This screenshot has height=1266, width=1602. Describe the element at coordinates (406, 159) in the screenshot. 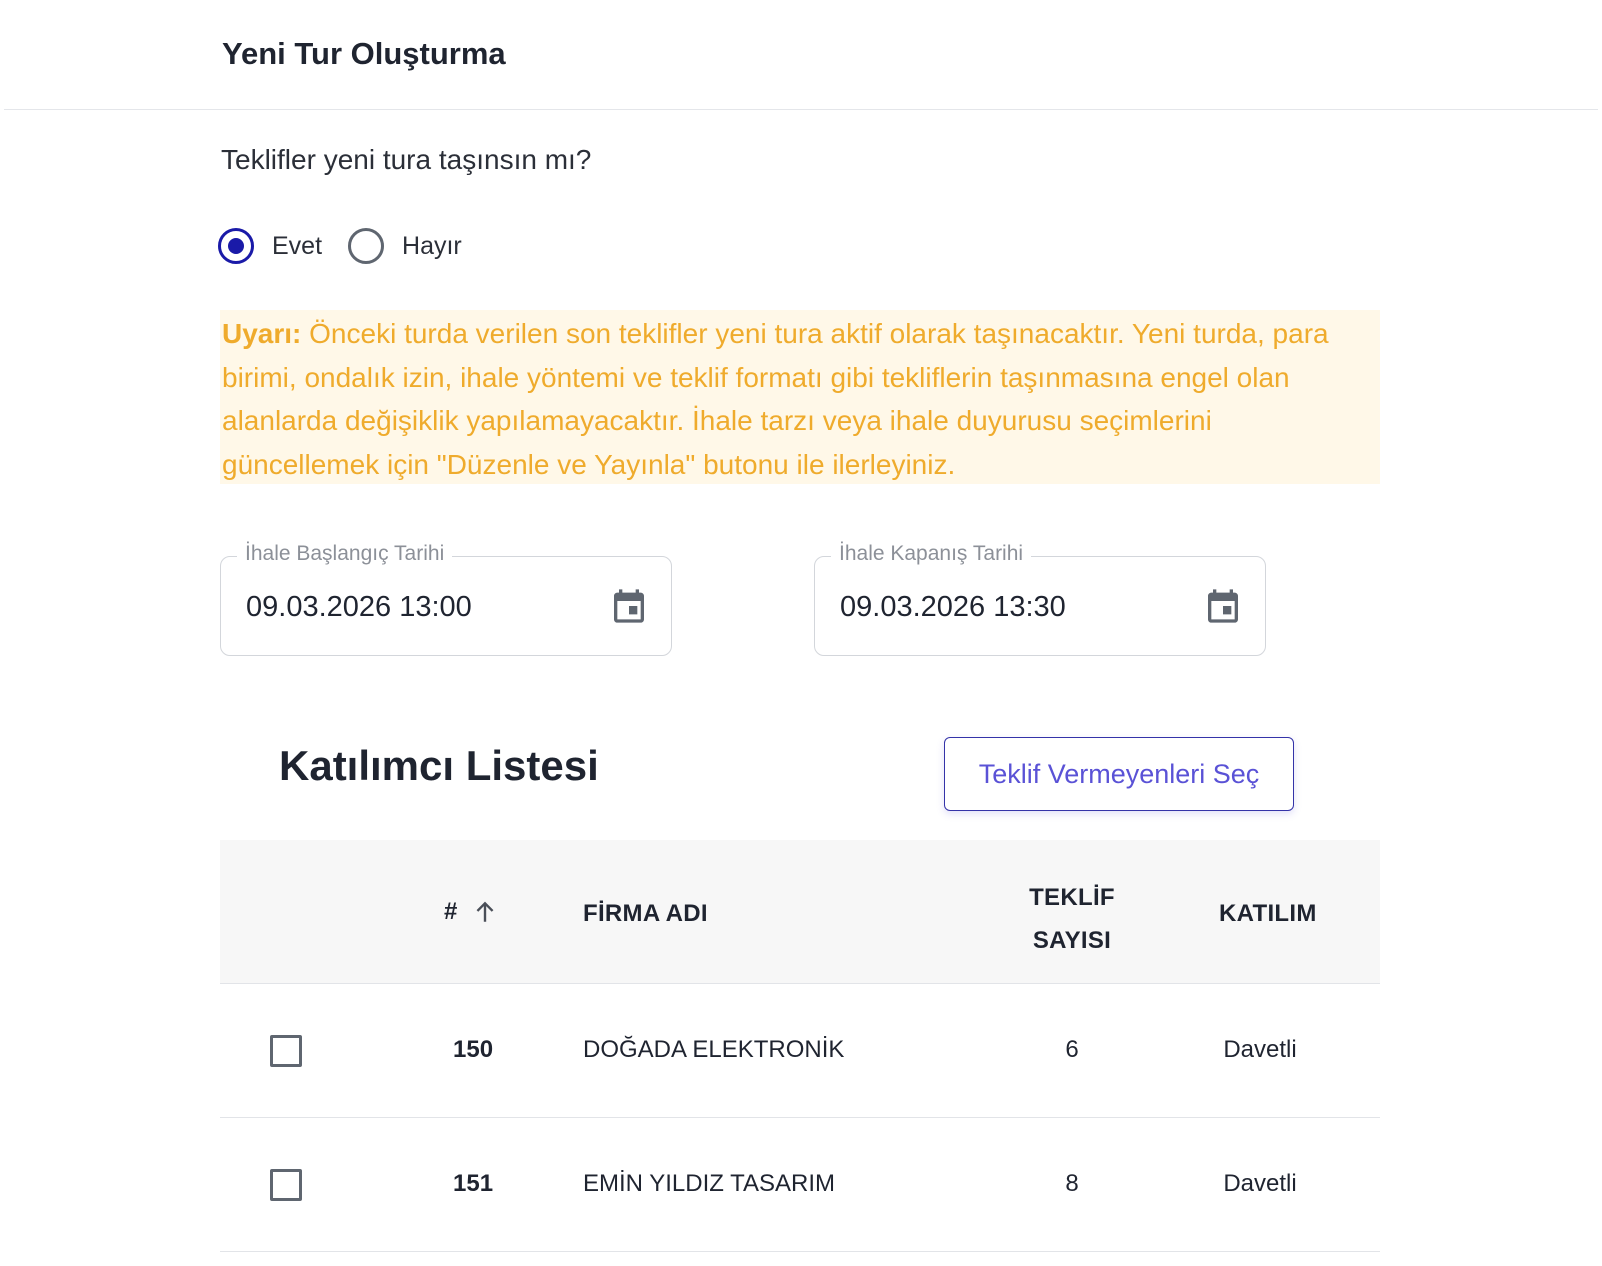

I see `carry-offers-question: Teklifler yeni tura taşınsın mı?` at that location.